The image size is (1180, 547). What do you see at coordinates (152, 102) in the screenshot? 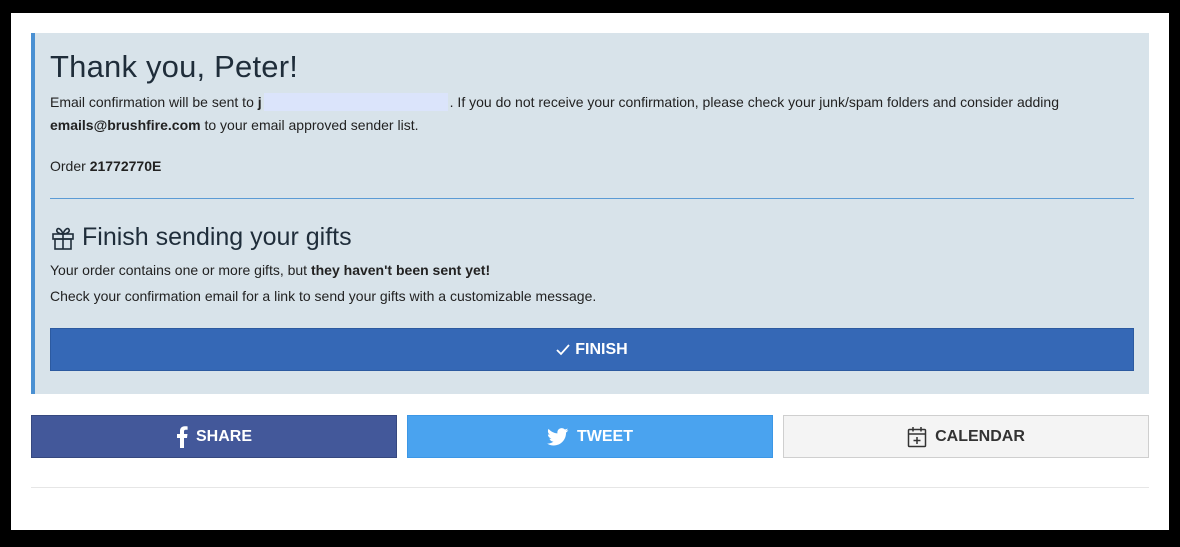
I see `email-prefix: Email confirmation will be sent to` at bounding box center [152, 102].